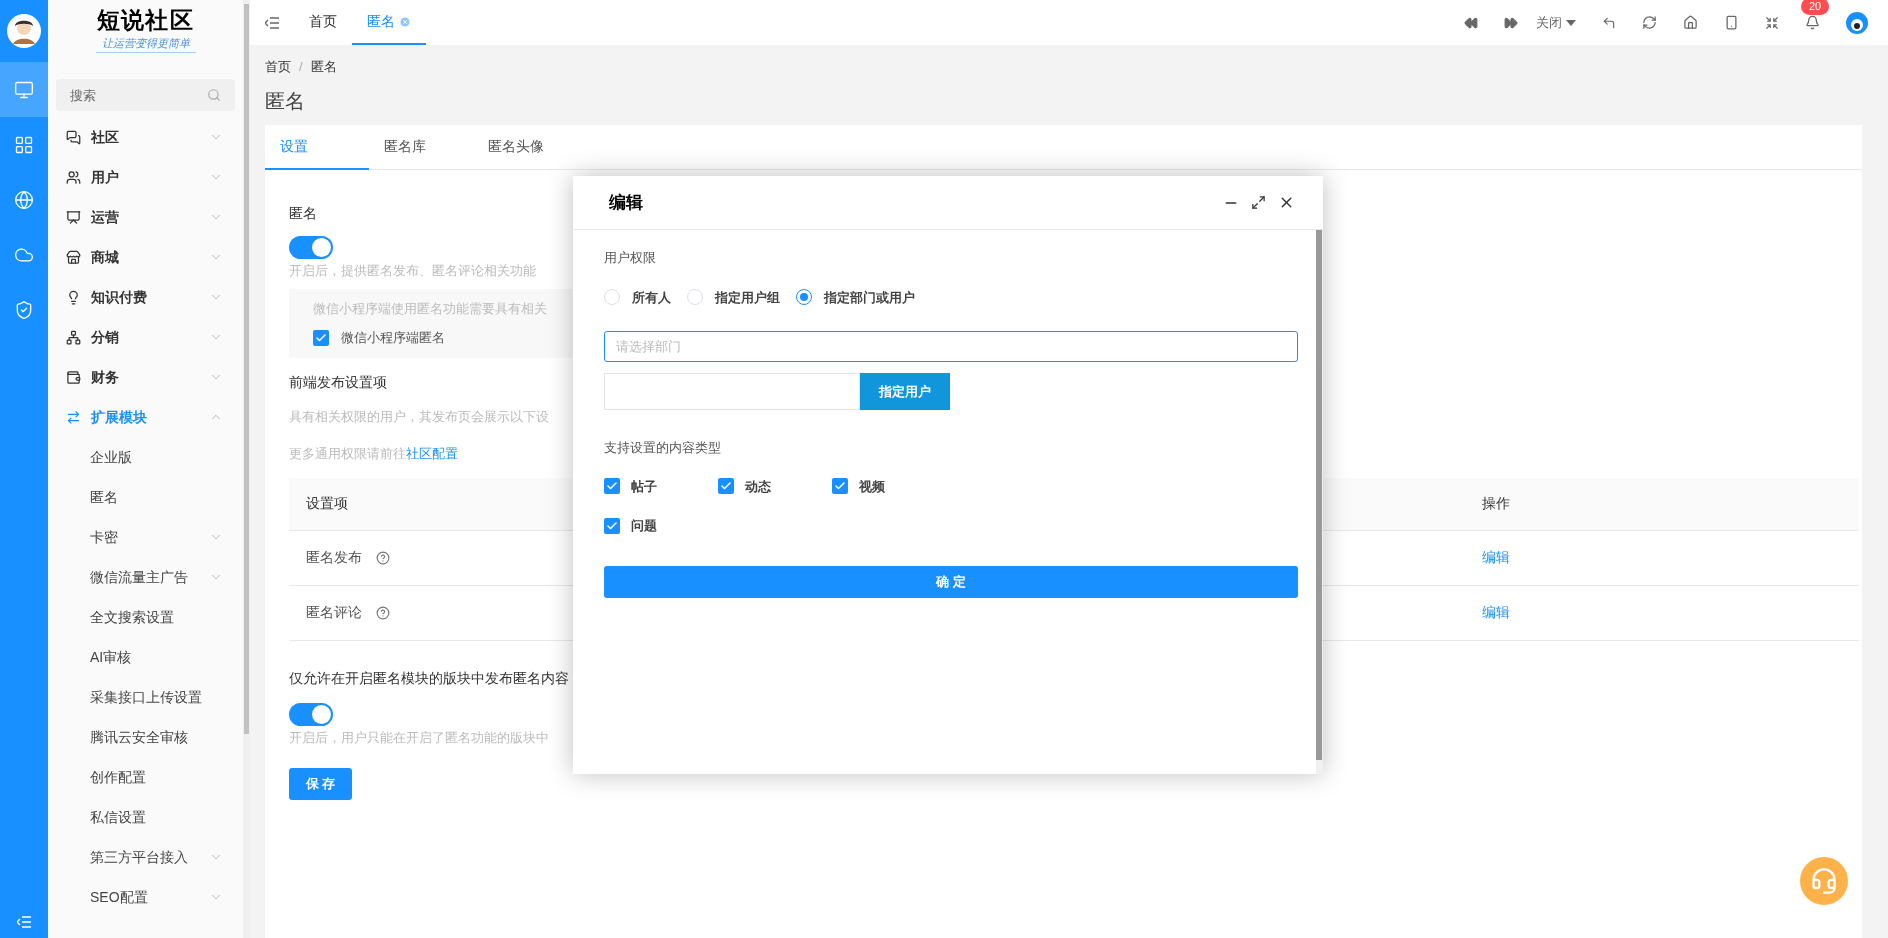 The width and height of the screenshot is (1888, 938). What do you see at coordinates (145, 177) in the screenshot?
I see `sidebar-item: 用户` at bounding box center [145, 177].